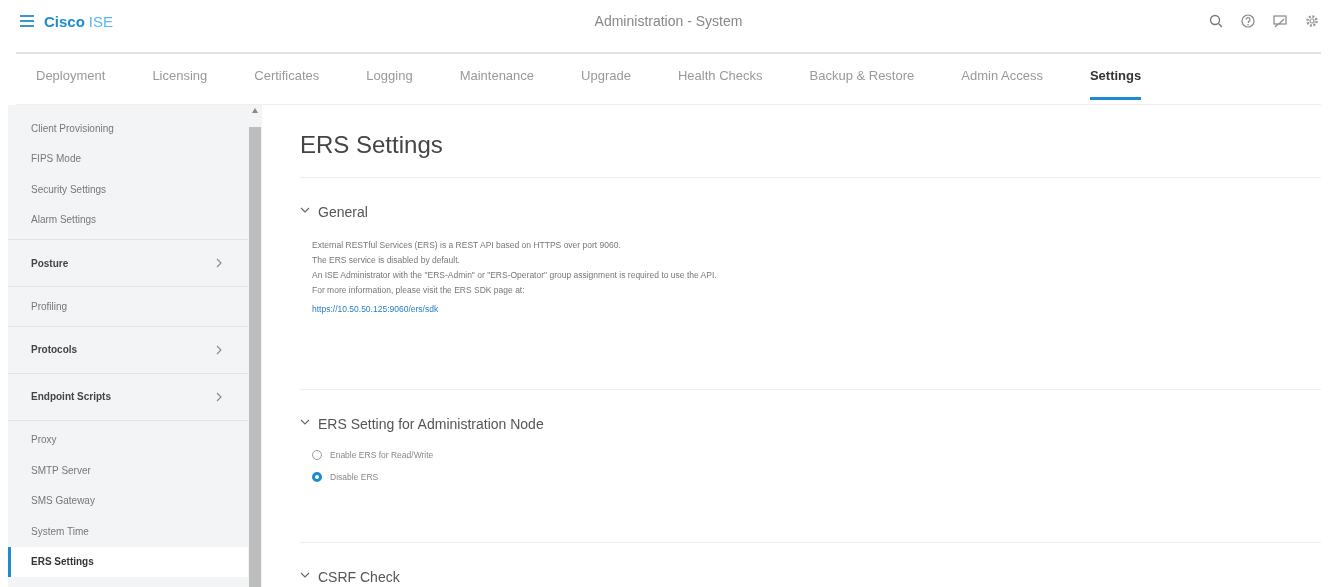 The image size is (1329, 587). I want to click on tab: Licensing, so click(180, 77).